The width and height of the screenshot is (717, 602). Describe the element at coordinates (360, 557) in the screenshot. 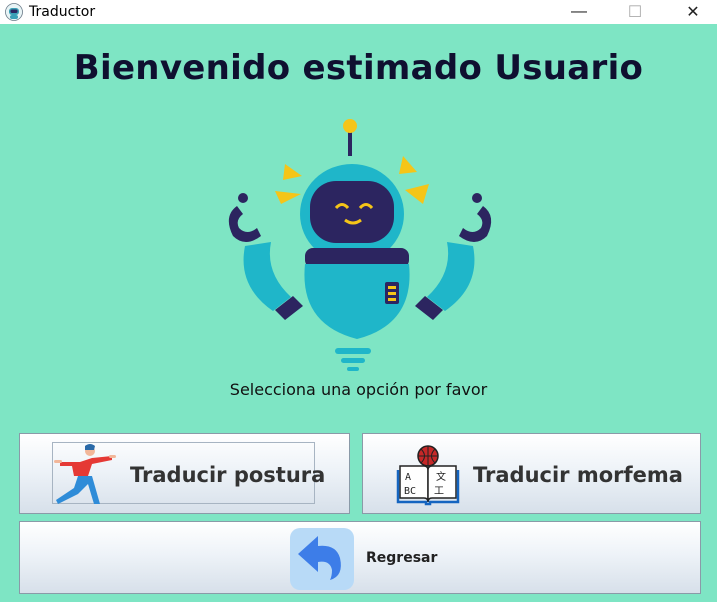

I see `back-button: Regresar` at that location.